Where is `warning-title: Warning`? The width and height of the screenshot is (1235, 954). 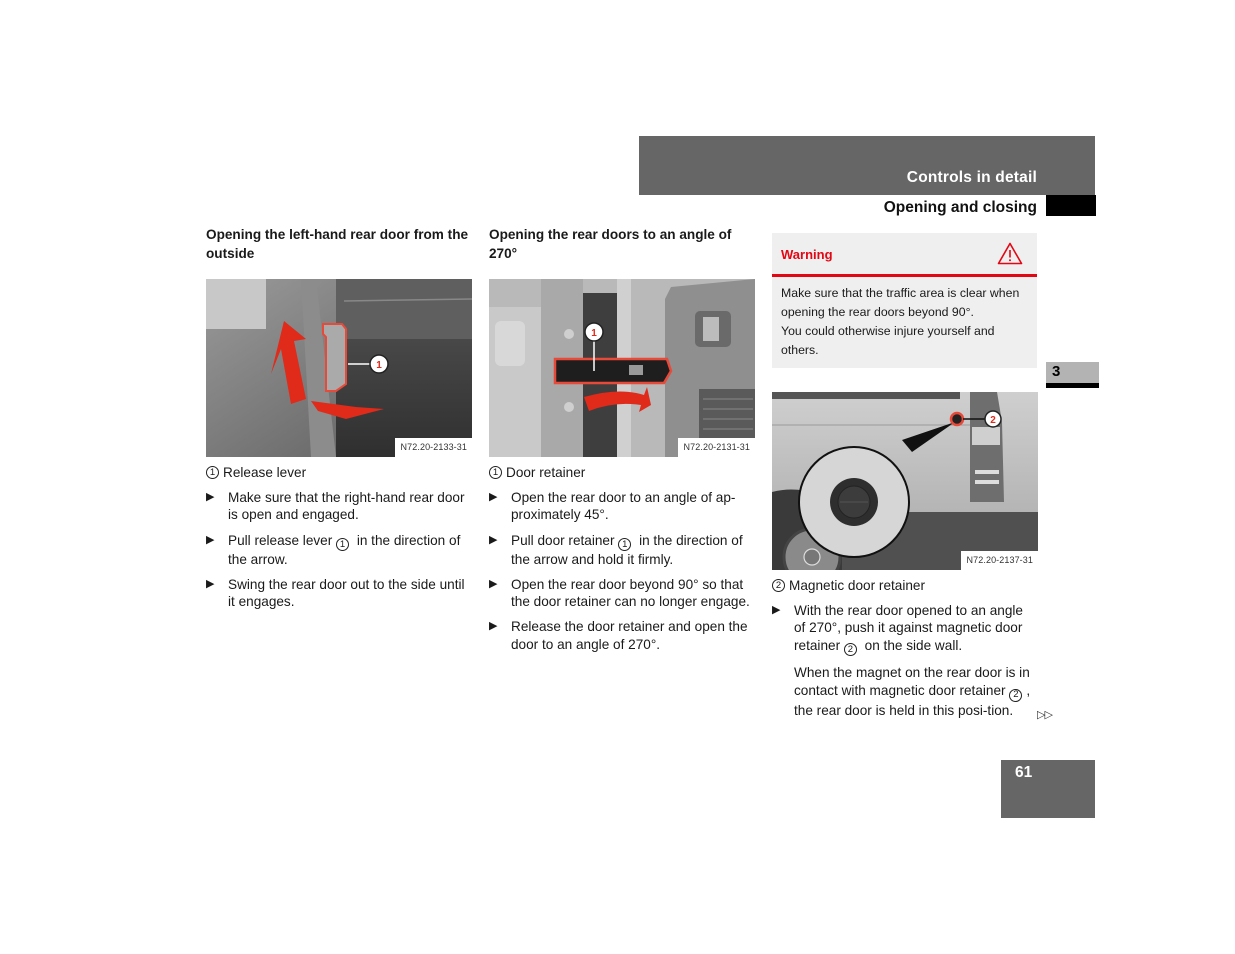 warning-title: Warning is located at coordinates (807, 254).